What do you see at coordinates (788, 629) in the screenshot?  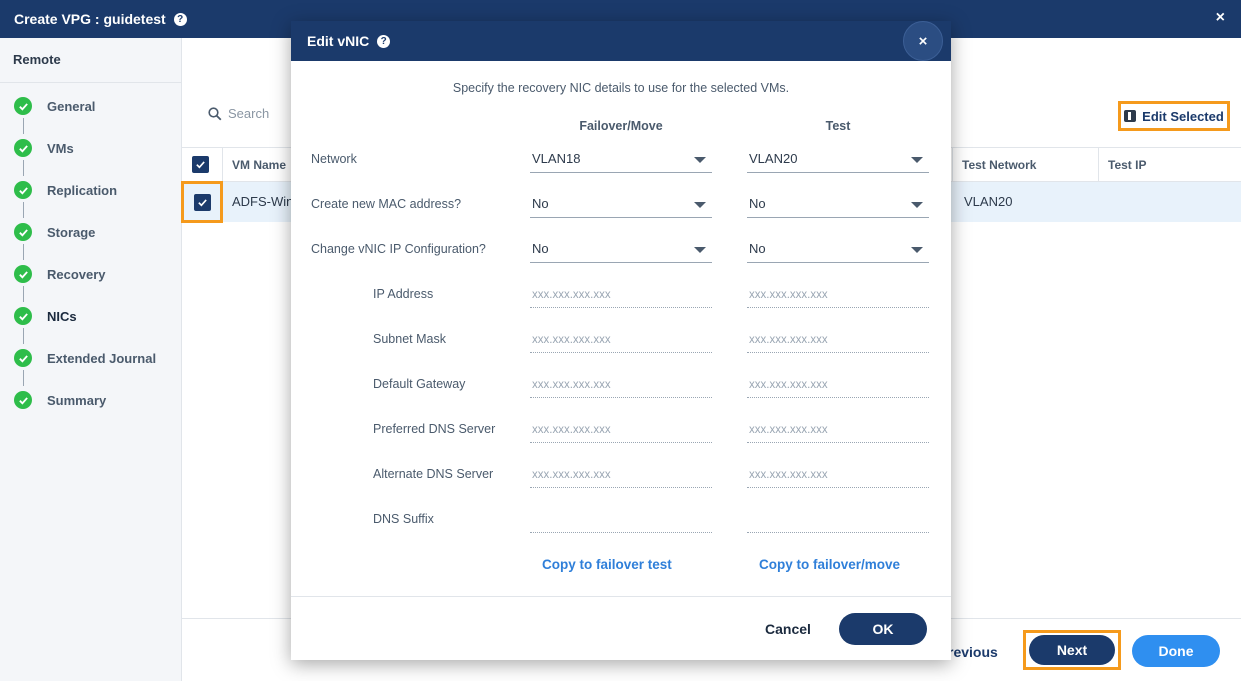 I see `cancel-button: Cancel` at bounding box center [788, 629].